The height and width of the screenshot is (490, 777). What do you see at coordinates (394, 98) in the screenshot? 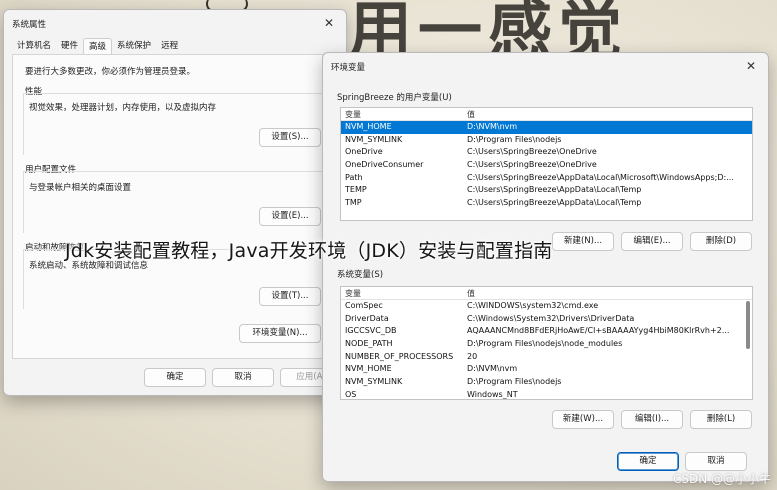
I see `user-variables-label: SpringBreeze 的用户变量(U)` at bounding box center [394, 98].